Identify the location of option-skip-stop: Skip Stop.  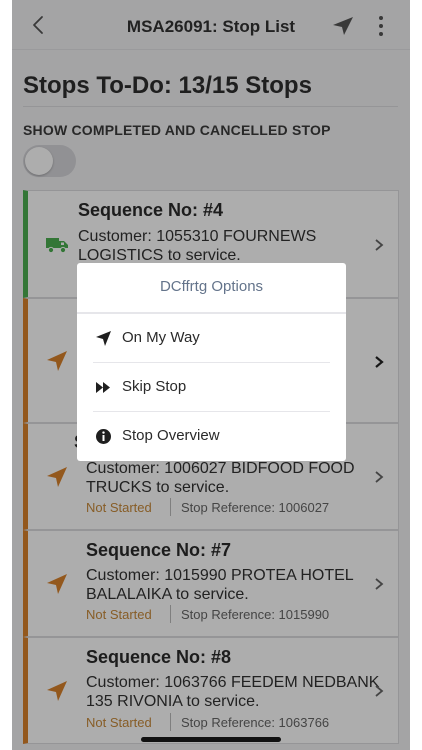
(211, 387).